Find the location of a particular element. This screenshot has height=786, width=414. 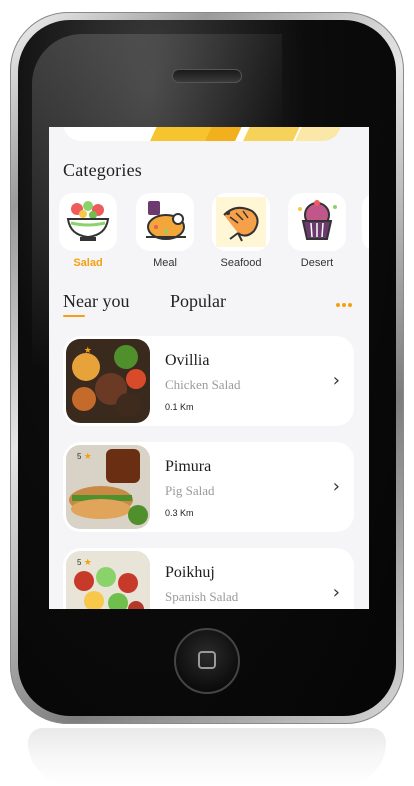

phone-reflection is located at coordinates (207, 757).